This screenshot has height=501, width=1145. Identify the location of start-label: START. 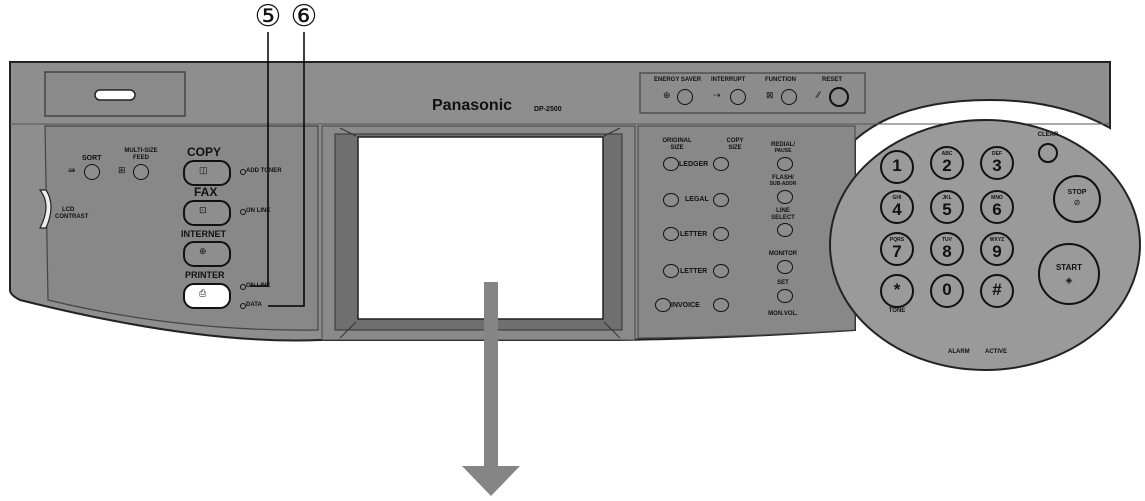
(1069, 267).